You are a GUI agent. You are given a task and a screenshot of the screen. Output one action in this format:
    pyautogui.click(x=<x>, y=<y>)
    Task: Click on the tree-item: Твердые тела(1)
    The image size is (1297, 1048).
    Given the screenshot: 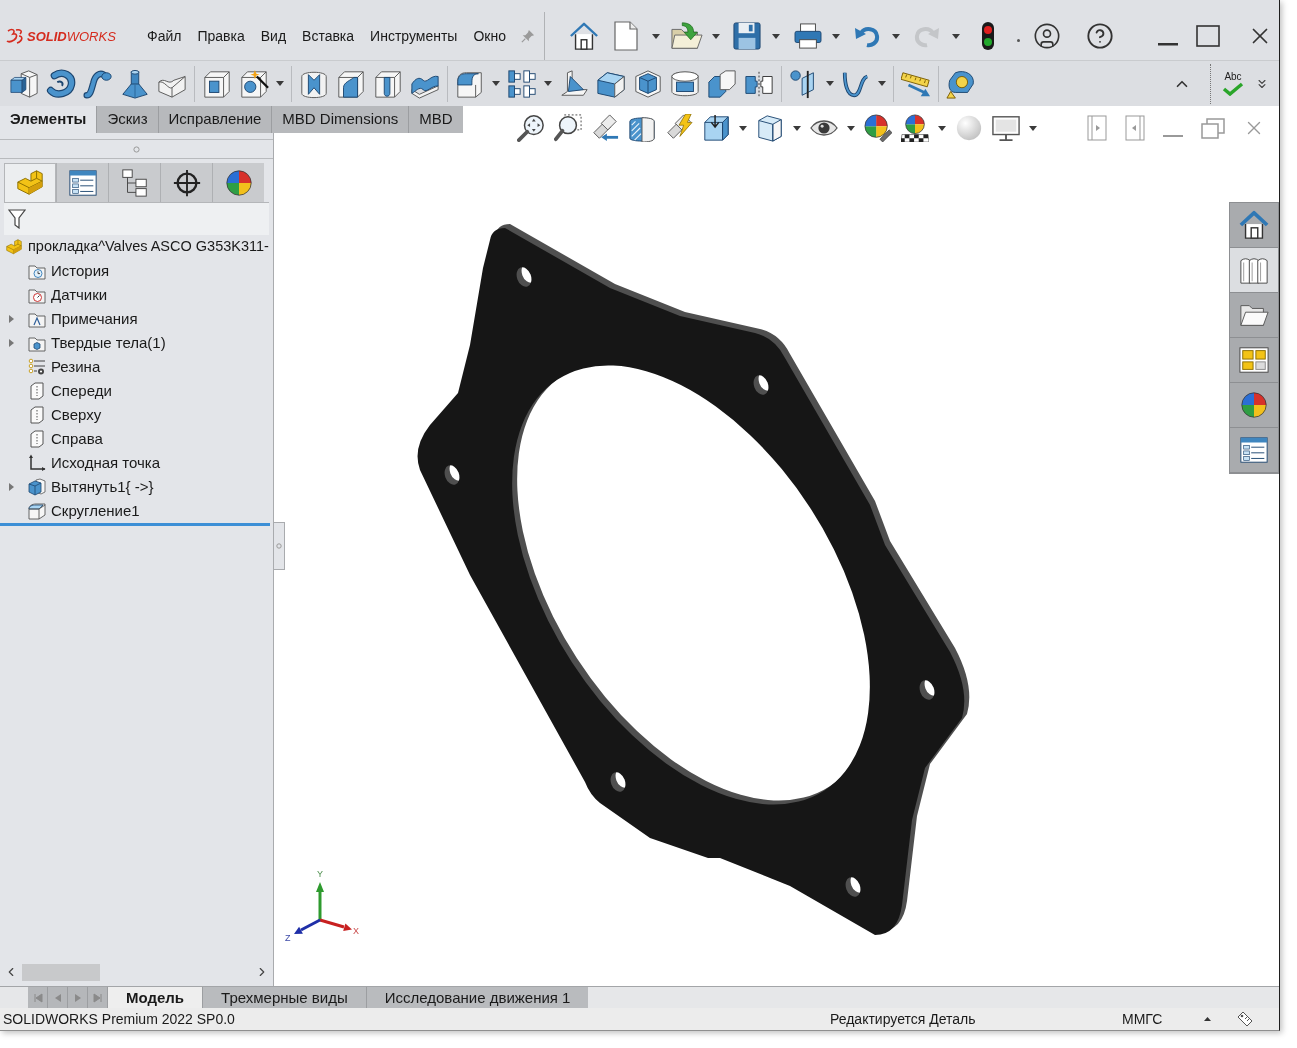 What is the action you would take?
    pyautogui.click(x=108, y=343)
    